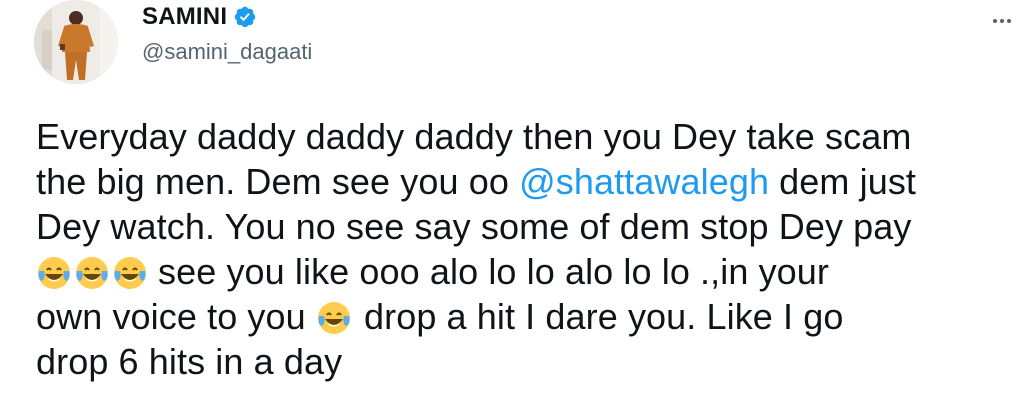  What do you see at coordinates (227, 33) in the screenshot?
I see `tweet-header: SAMINI @samini_dagaati` at bounding box center [227, 33].